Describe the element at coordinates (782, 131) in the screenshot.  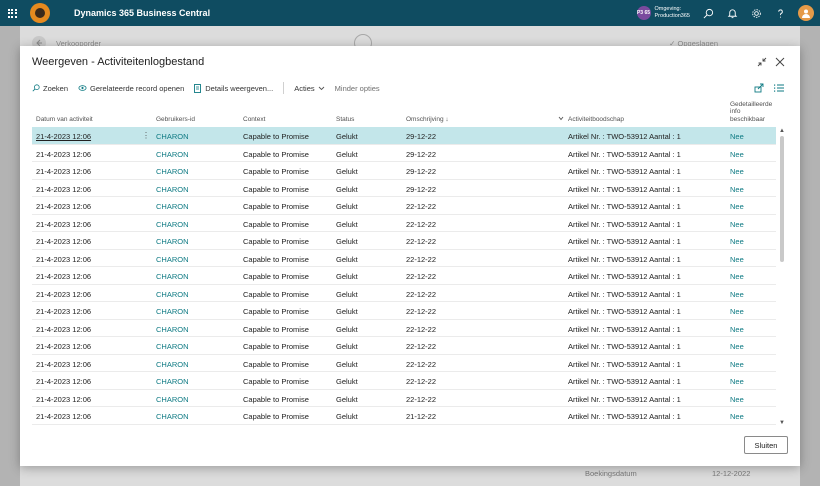
I see `scroll-up-icon: ▲` at that location.